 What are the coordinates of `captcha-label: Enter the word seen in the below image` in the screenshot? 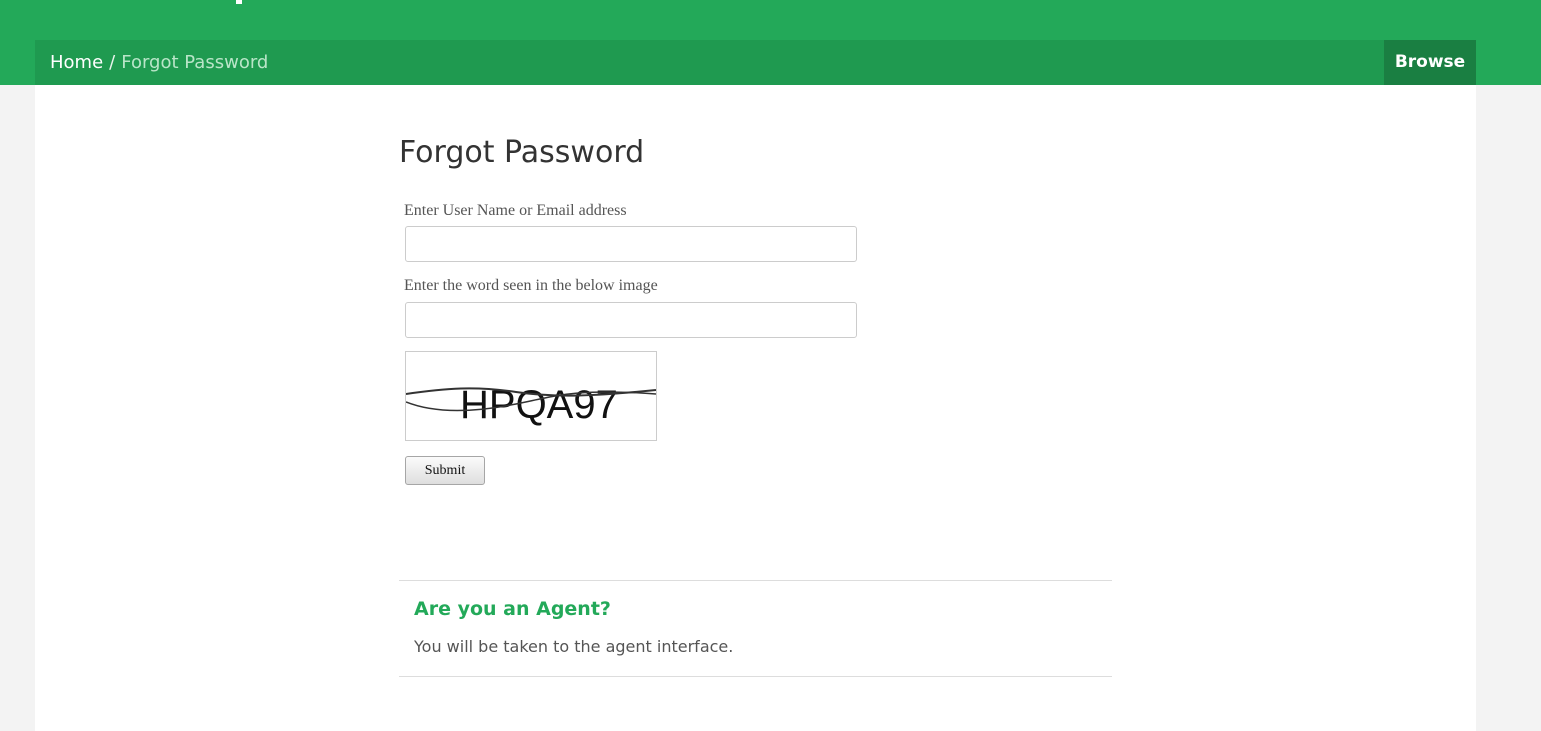 It's located at (531, 285).